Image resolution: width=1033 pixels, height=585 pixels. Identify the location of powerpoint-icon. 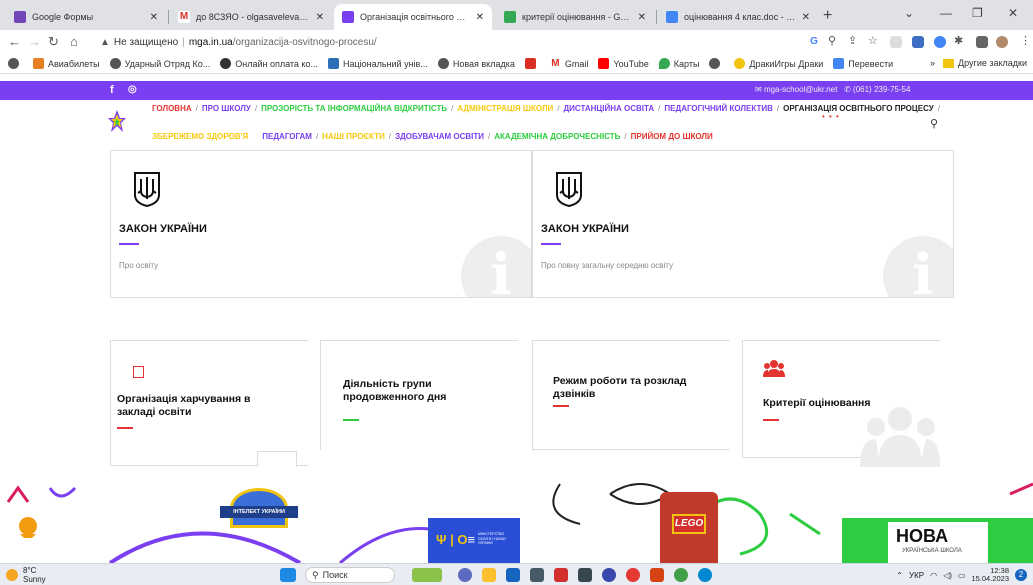
(657, 575).